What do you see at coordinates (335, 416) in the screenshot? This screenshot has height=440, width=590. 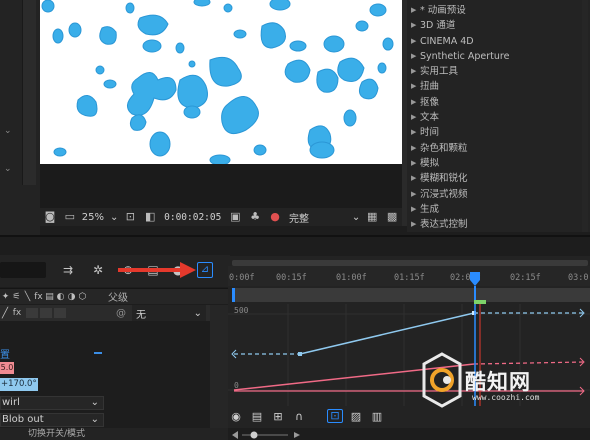 I see `fit-selection-icon: ⊡` at bounding box center [335, 416].